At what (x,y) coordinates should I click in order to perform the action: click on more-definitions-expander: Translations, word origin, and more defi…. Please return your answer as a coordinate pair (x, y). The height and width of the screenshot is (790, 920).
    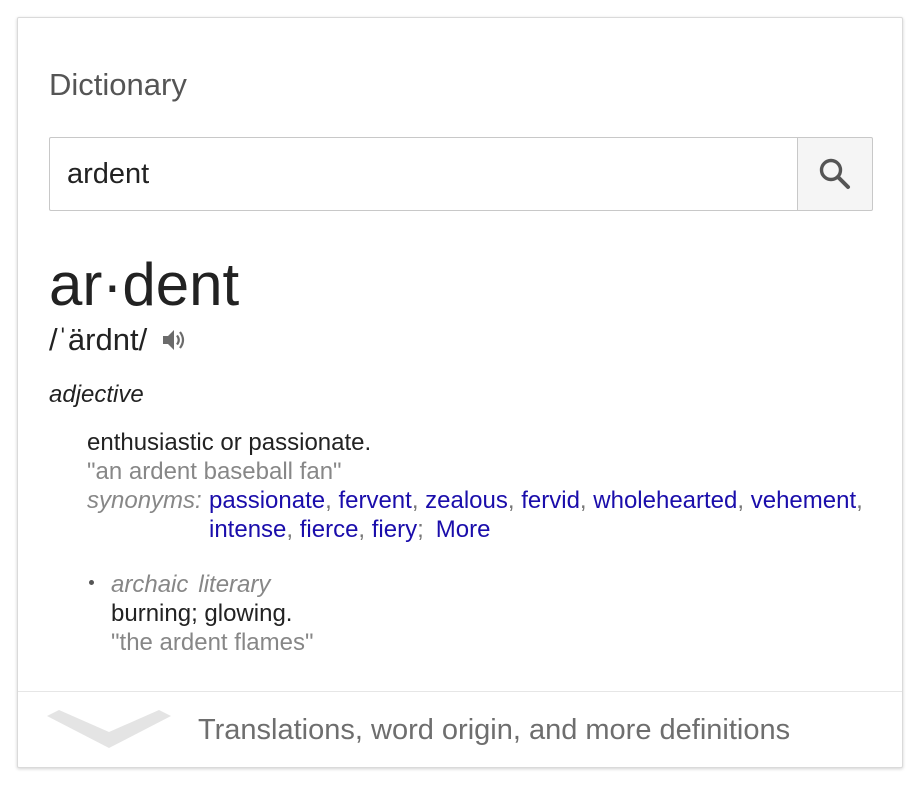
    Looking at the image, I should click on (460, 730).